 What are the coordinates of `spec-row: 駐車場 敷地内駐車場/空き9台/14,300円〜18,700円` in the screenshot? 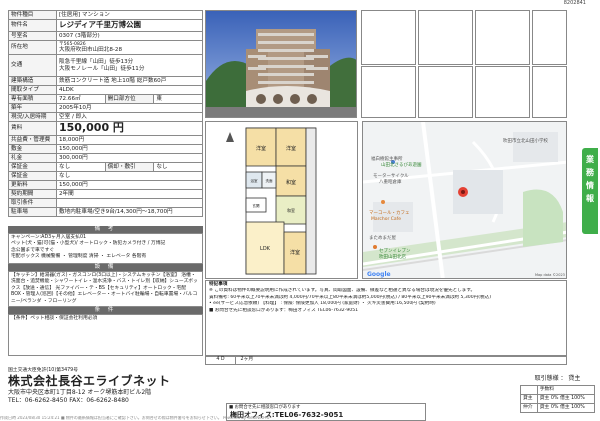 It's located at (105, 212).